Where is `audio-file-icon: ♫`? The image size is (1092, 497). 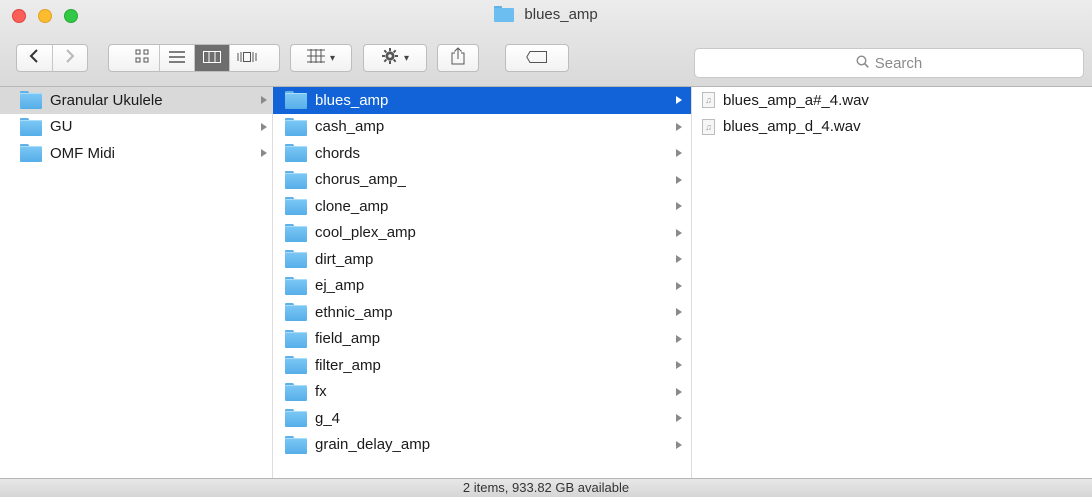
audio-file-icon: ♫ is located at coordinates (708, 126).